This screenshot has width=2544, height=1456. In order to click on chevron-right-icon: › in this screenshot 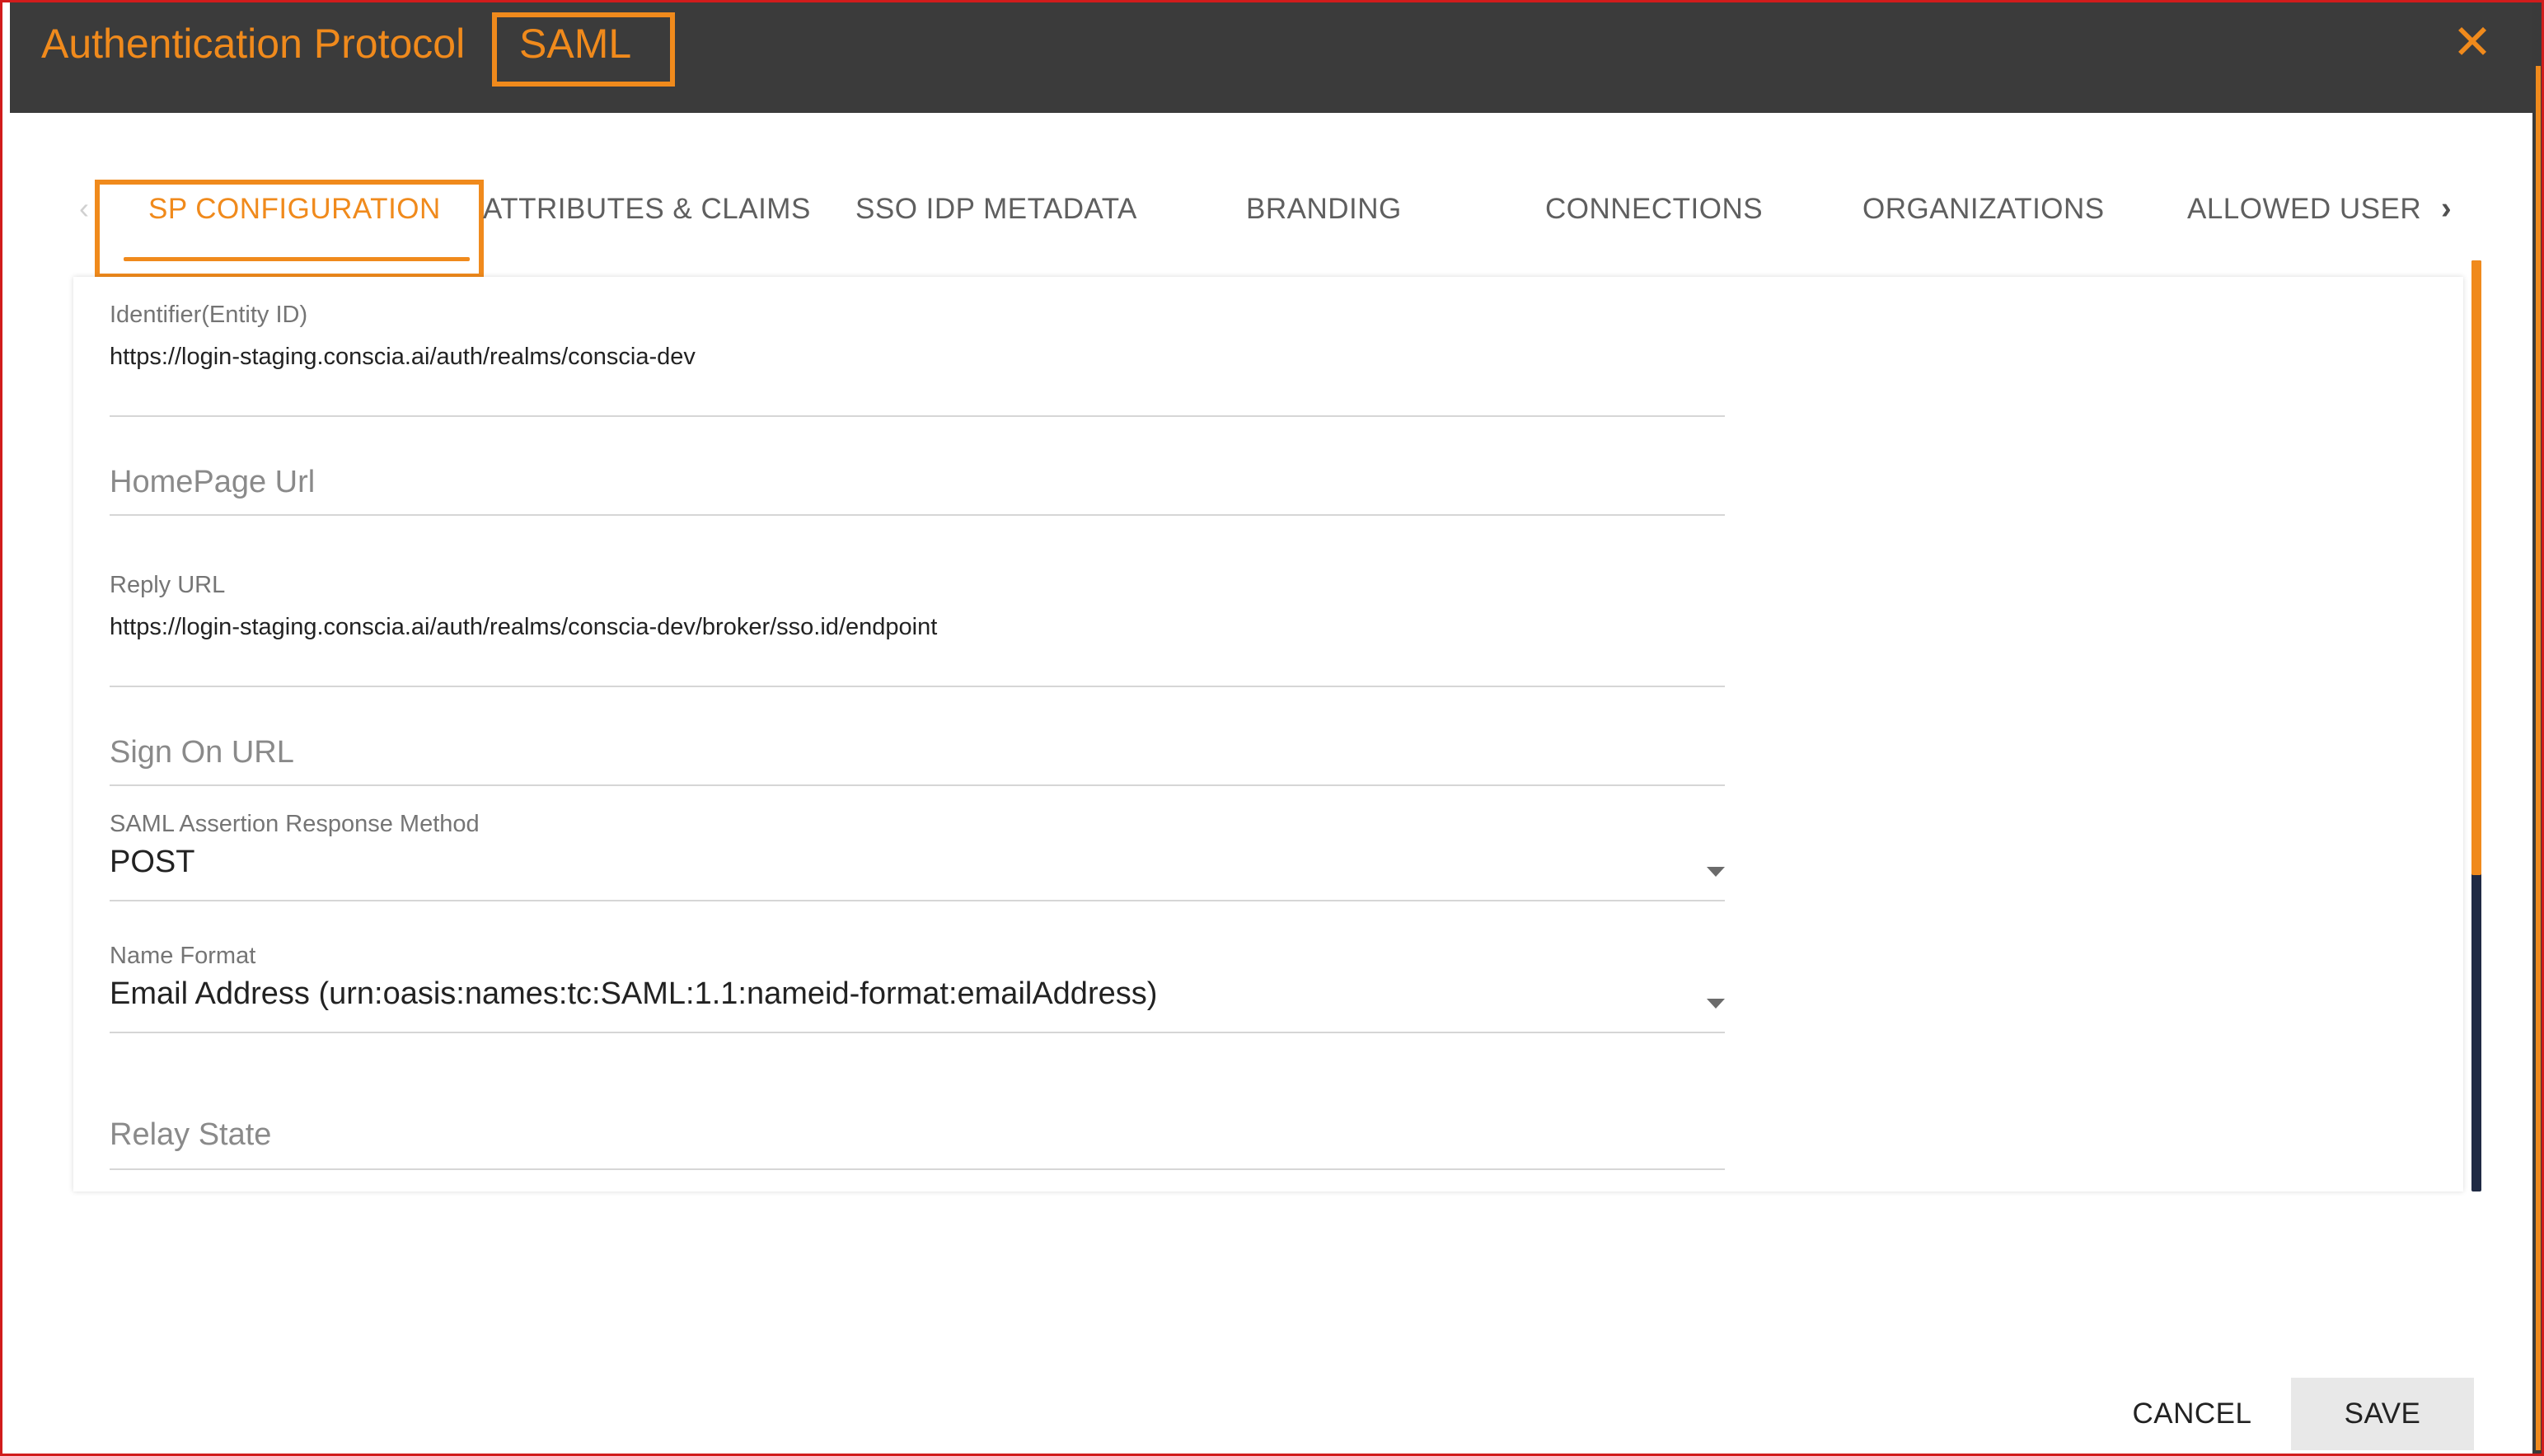, I will do `click(2446, 209)`.